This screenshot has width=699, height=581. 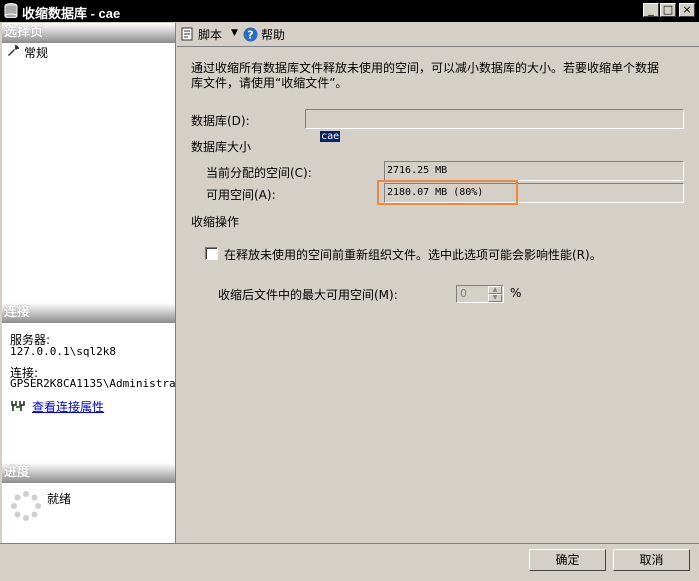 I want to click on help-label: 帮助, so click(x=273, y=35).